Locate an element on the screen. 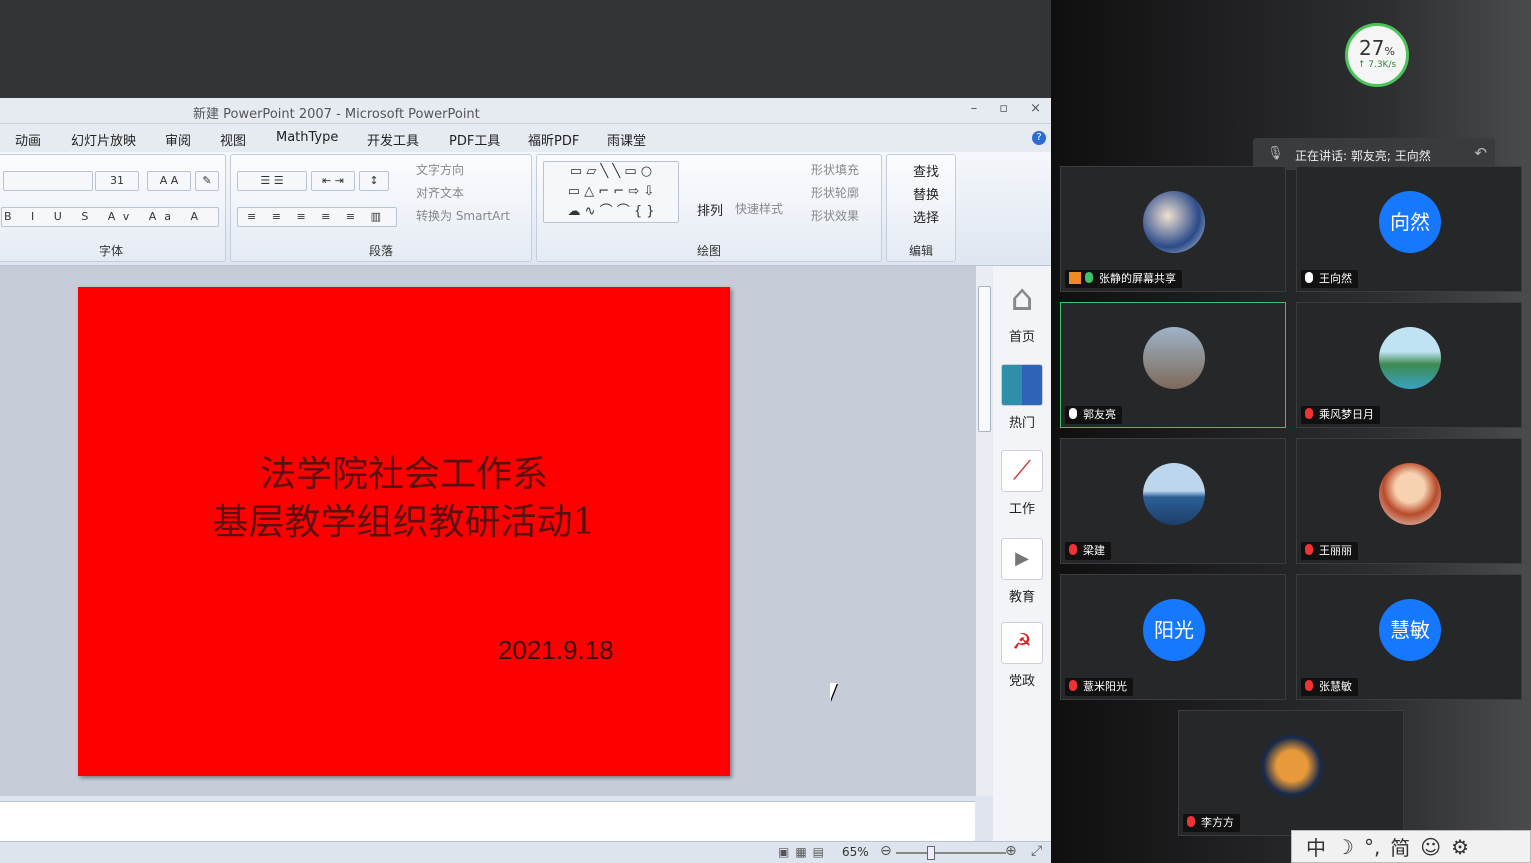  screen-share-icon is located at coordinates (1075, 278).